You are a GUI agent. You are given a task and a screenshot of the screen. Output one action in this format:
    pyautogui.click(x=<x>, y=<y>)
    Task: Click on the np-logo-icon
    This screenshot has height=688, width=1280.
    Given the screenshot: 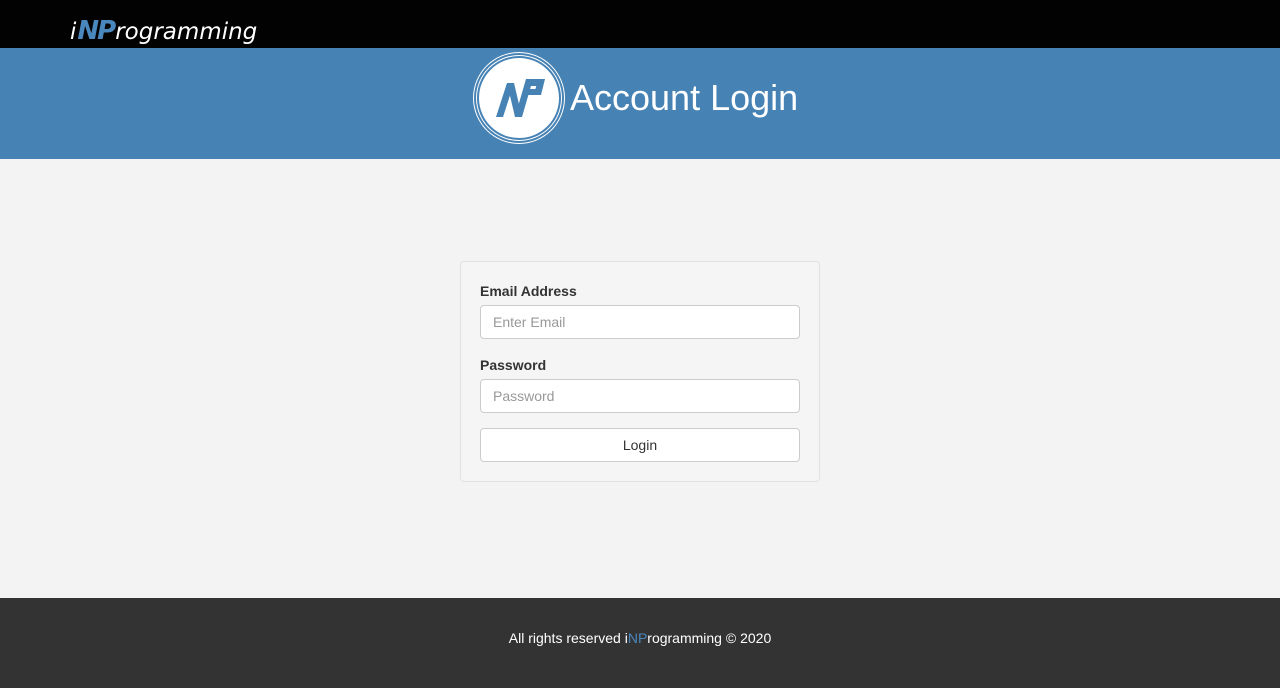 What is the action you would take?
    pyautogui.click(x=519, y=98)
    